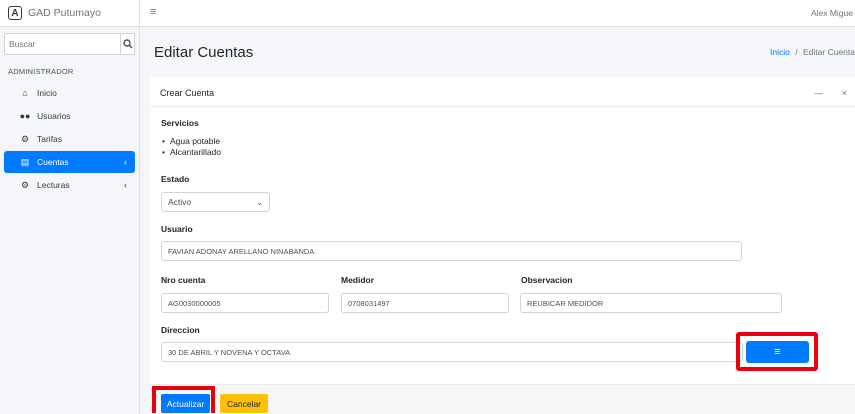 This screenshot has height=414, width=855. What do you see at coordinates (245, 303) in the screenshot?
I see `nro-cuenta-field: AG0030000005` at bounding box center [245, 303].